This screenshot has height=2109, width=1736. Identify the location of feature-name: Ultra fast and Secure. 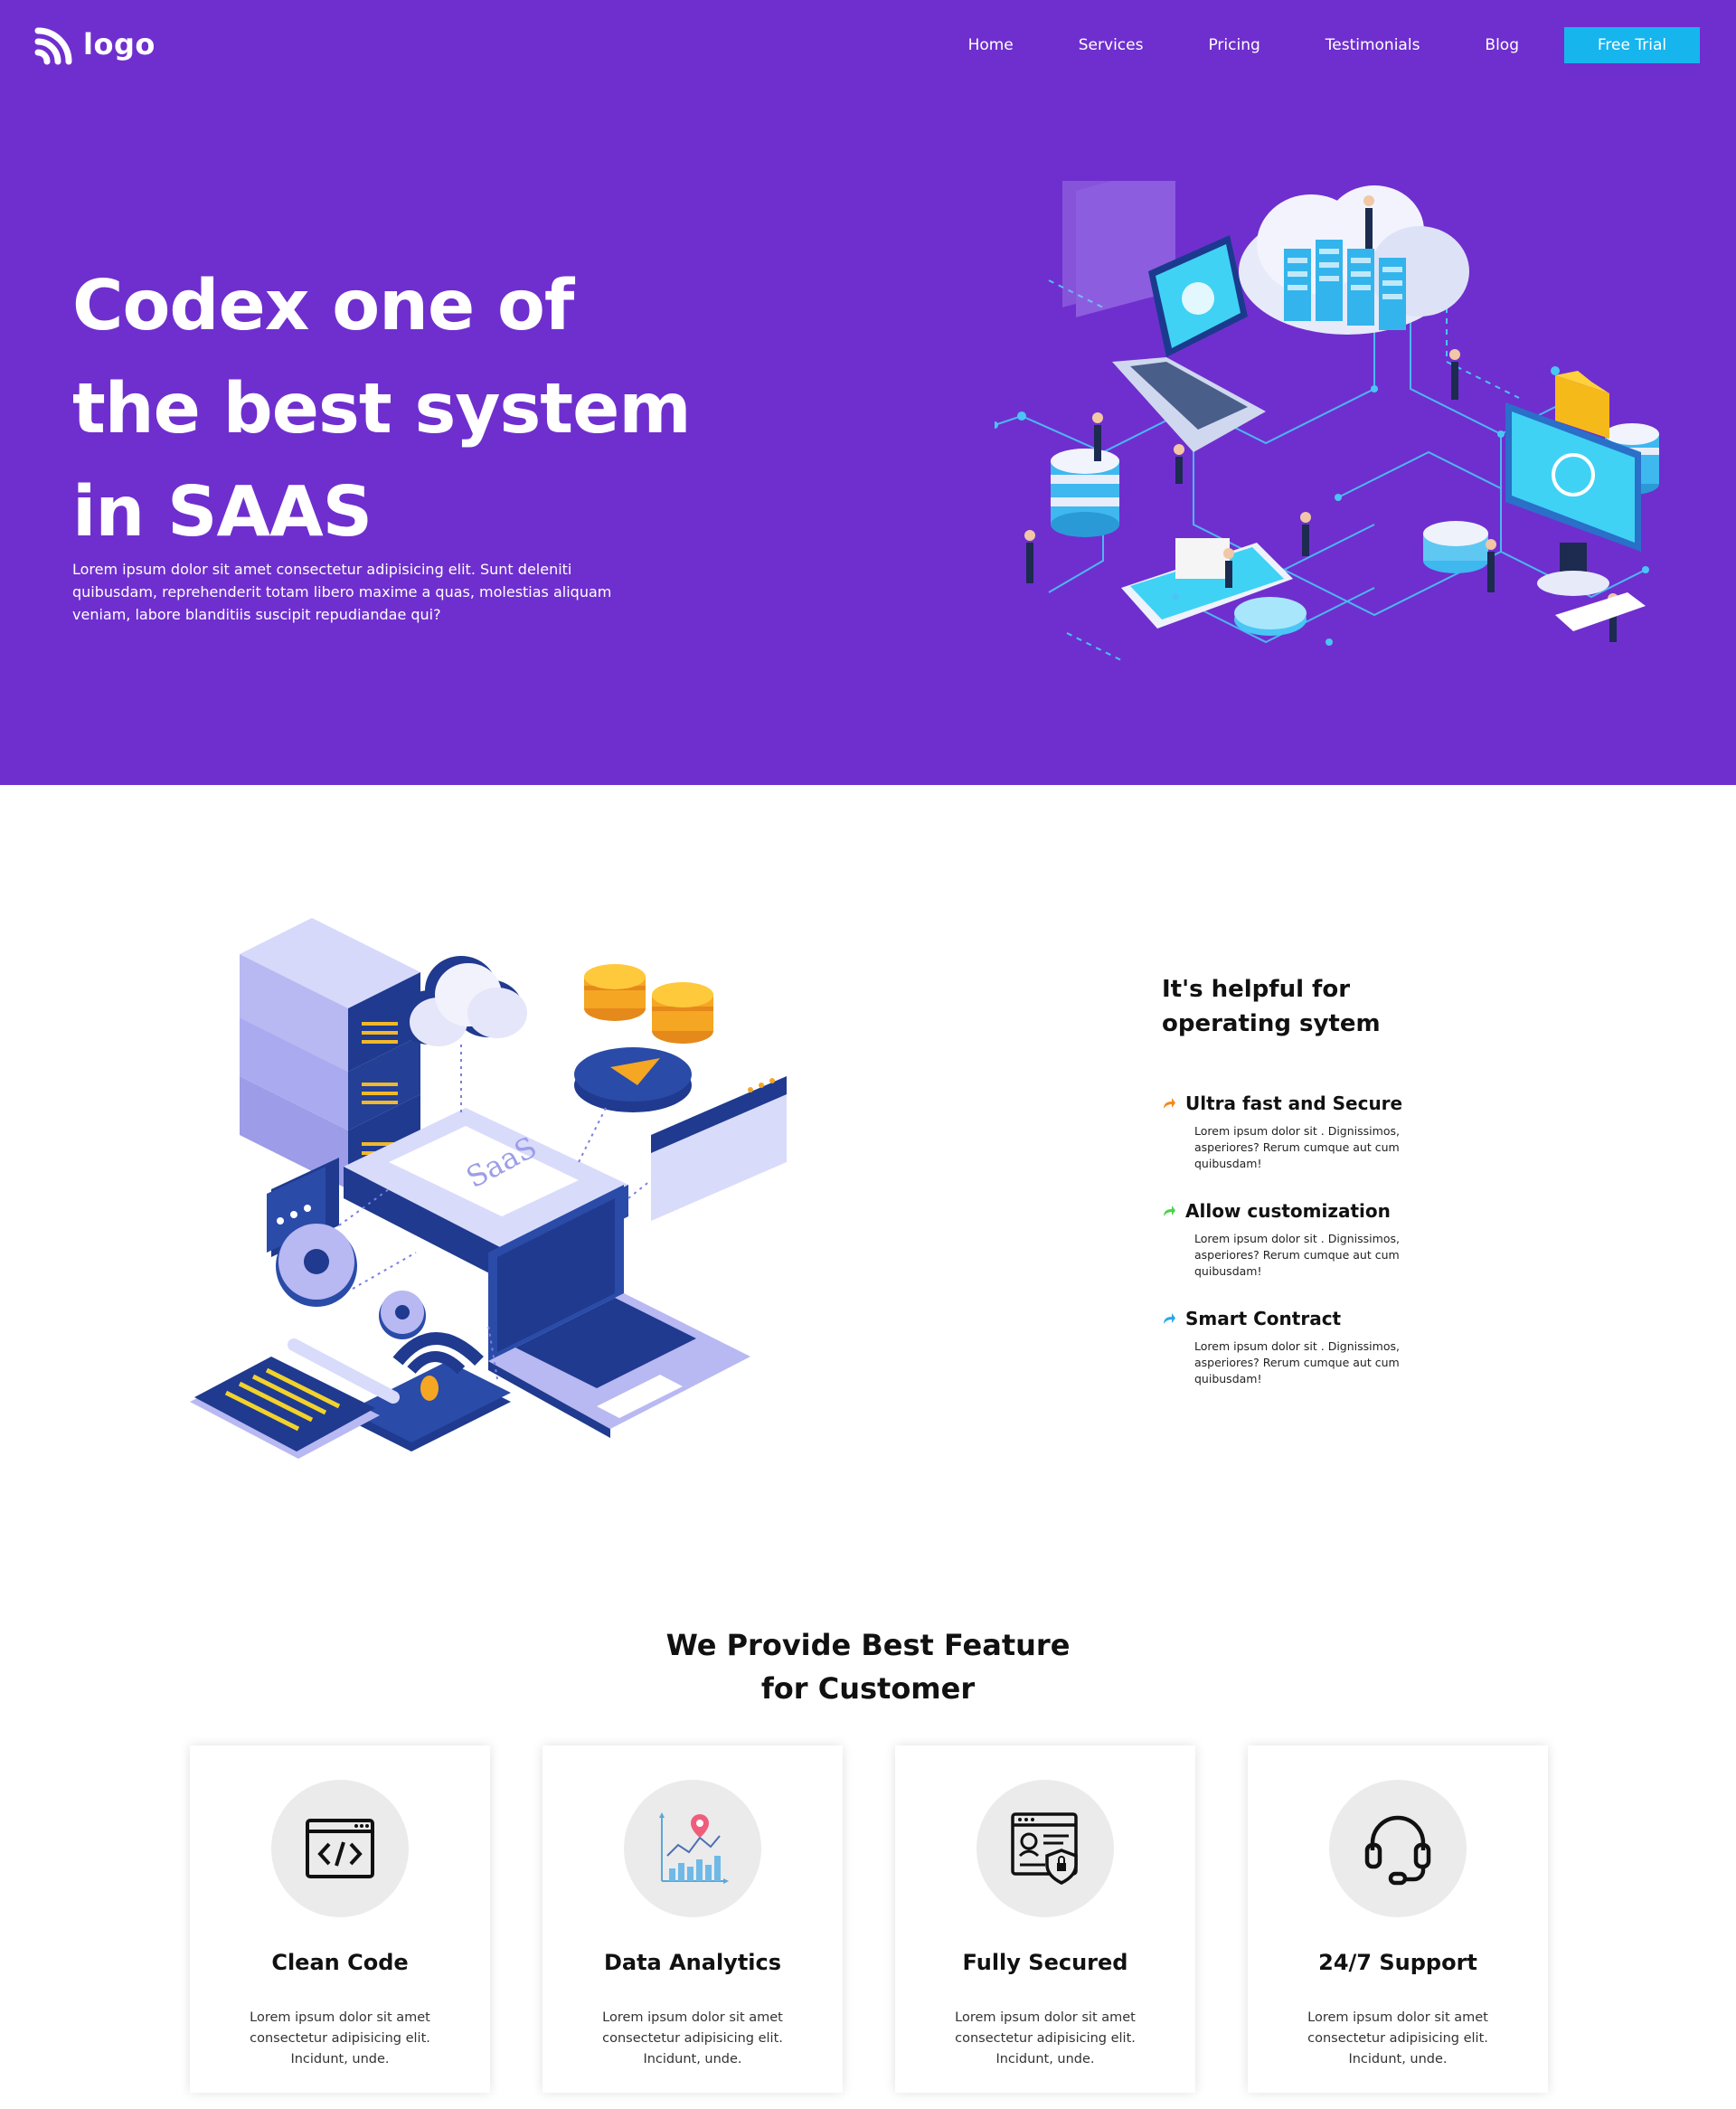
(1294, 1103).